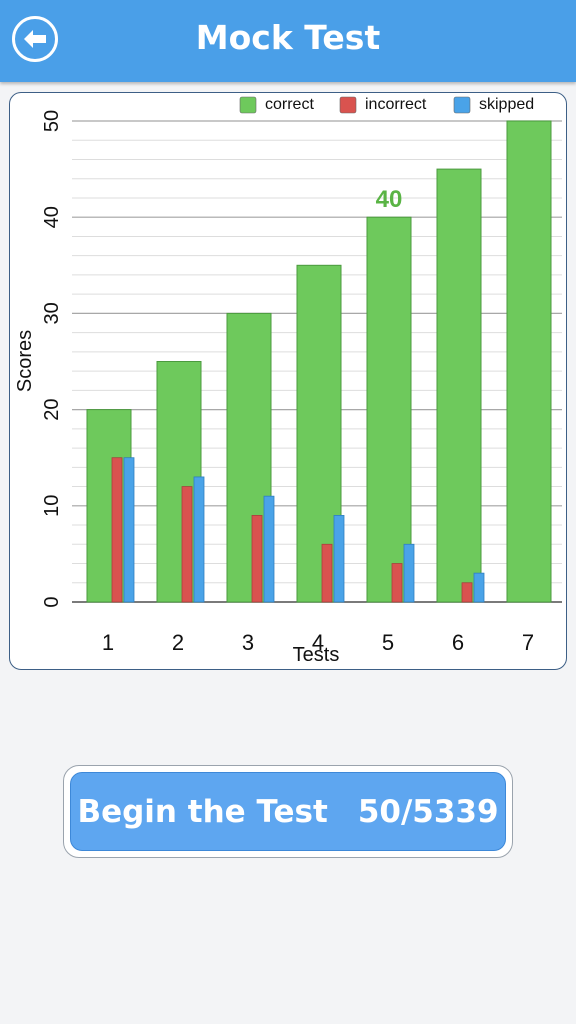 The height and width of the screenshot is (1024, 576). Describe the element at coordinates (52, 506) in the screenshot. I see `y-tick-label: 10` at that location.